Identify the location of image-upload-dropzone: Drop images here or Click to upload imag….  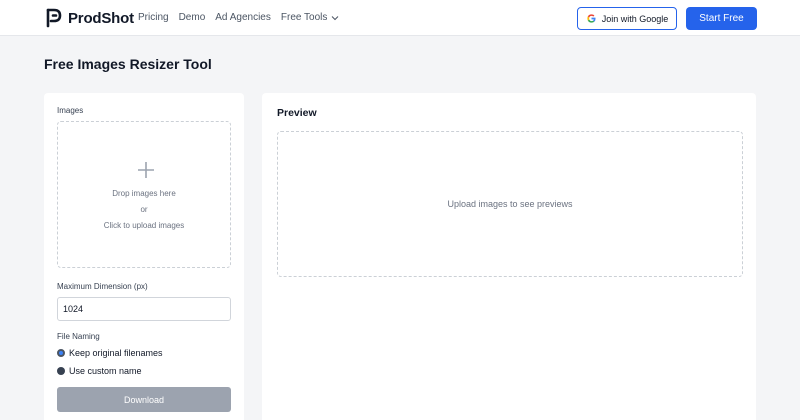
(144, 194).